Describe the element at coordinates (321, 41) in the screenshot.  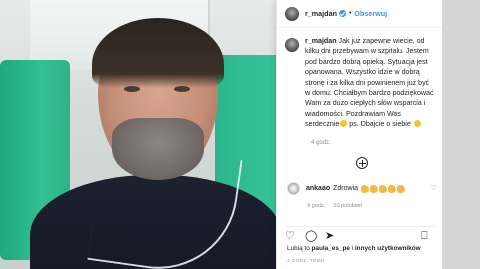
I see `caption-username: r_majdan` at that location.